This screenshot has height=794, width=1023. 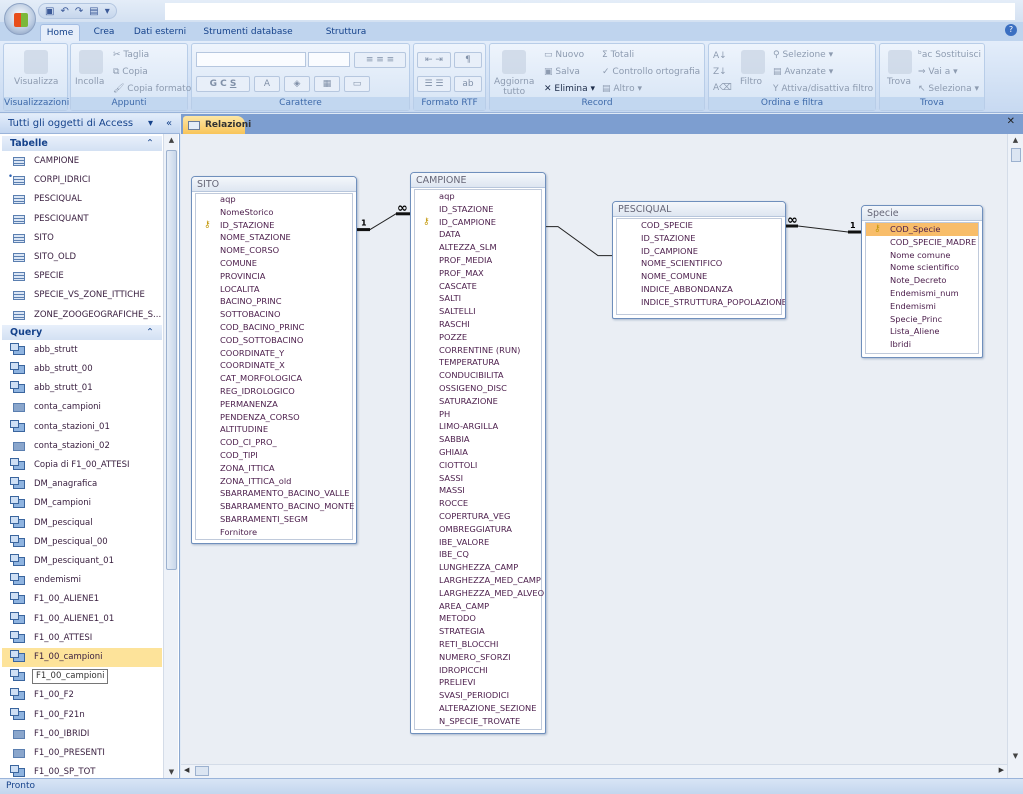 What do you see at coordinates (478, 670) in the screenshot?
I see `table-field: IDROPICCHI` at bounding box center [478, 670].